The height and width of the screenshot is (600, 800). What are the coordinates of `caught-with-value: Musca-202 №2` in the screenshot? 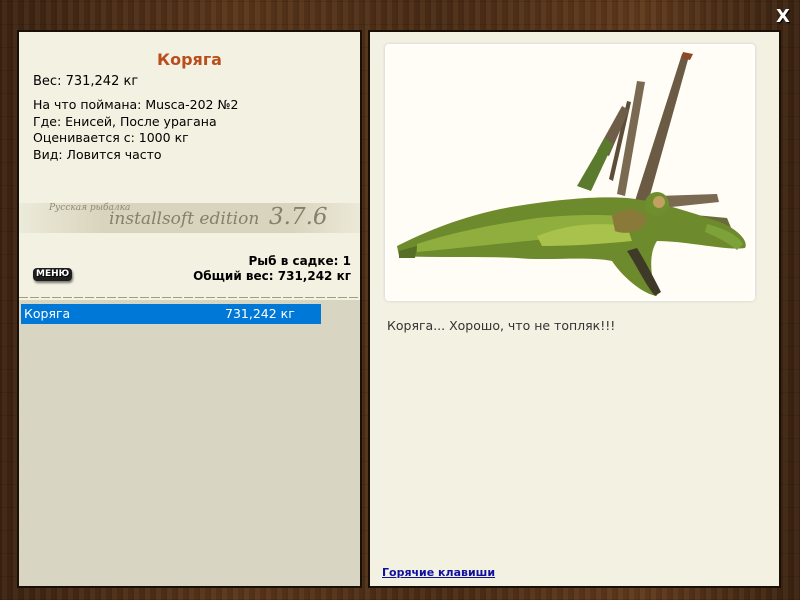 It's located at (192, 104).